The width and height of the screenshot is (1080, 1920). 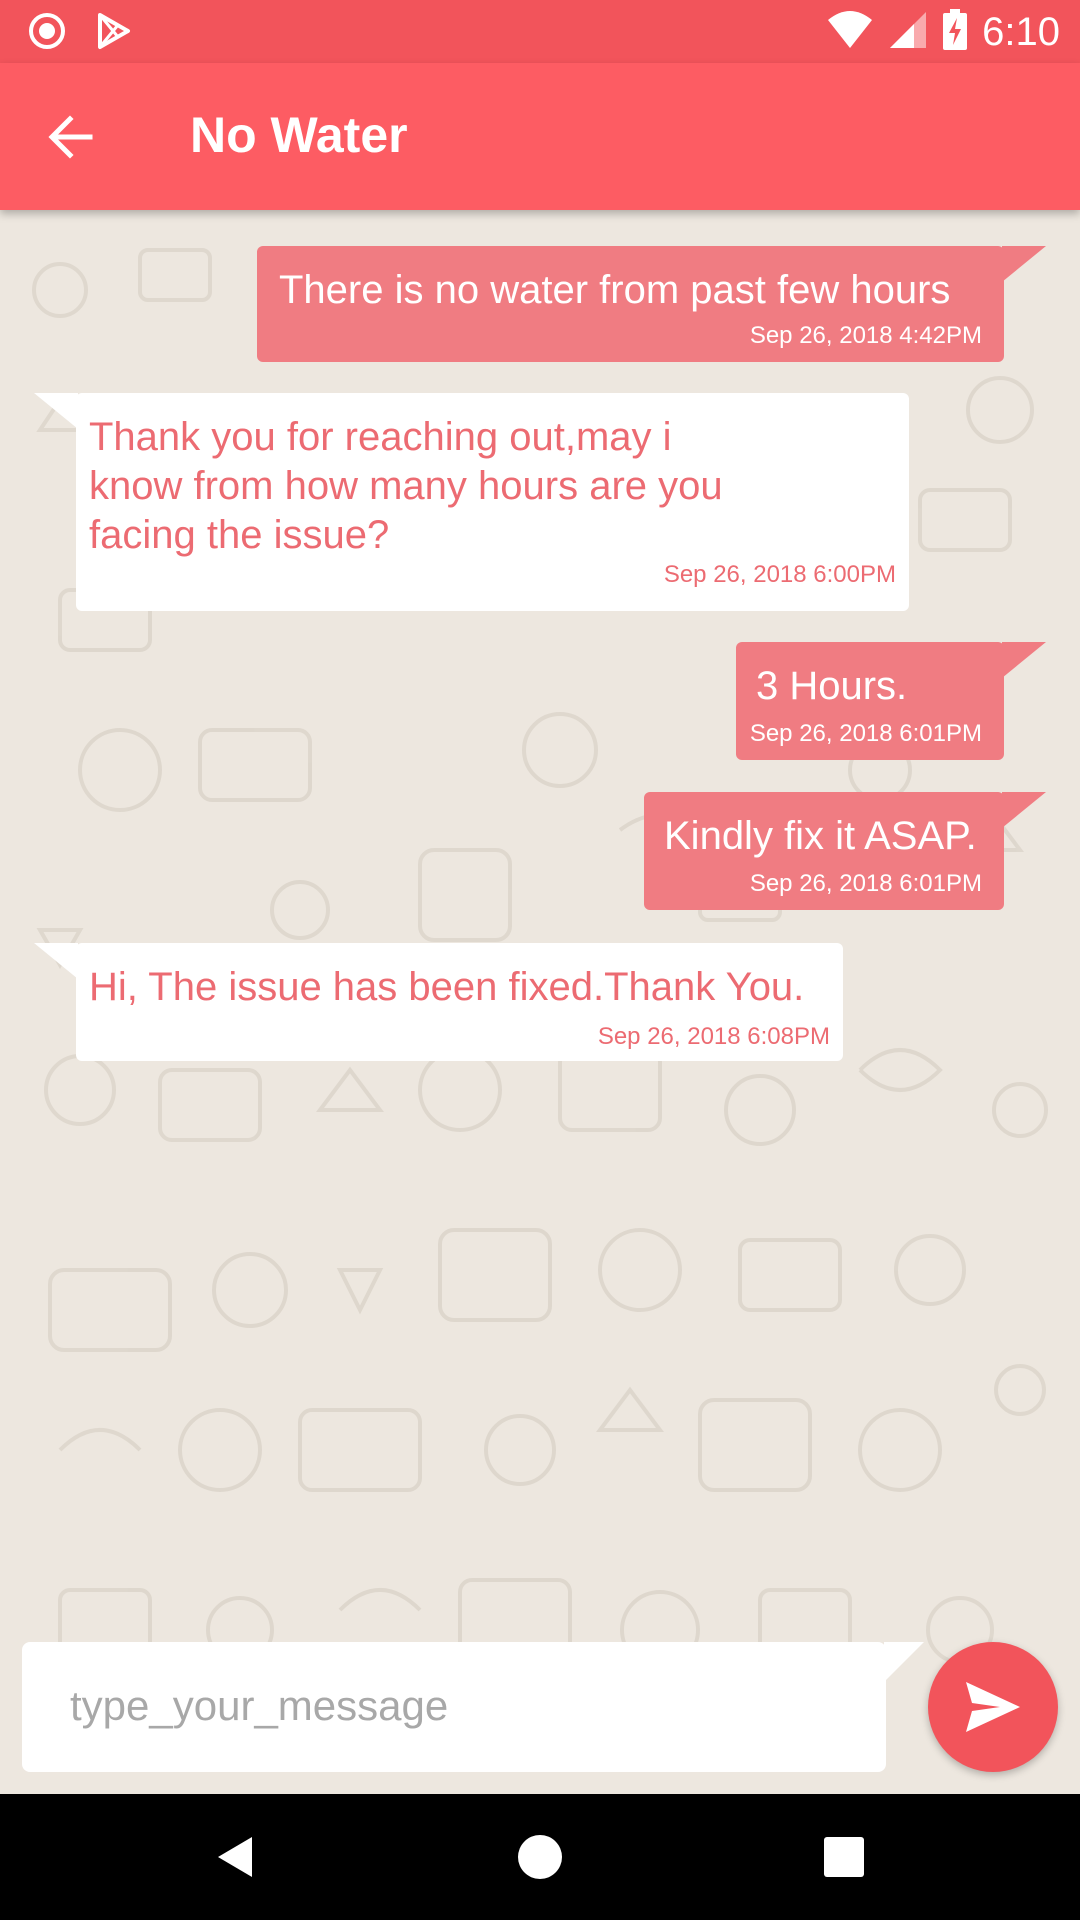 I want to click on message-text: There is no water from past few hours, so click(x=615, y=290).